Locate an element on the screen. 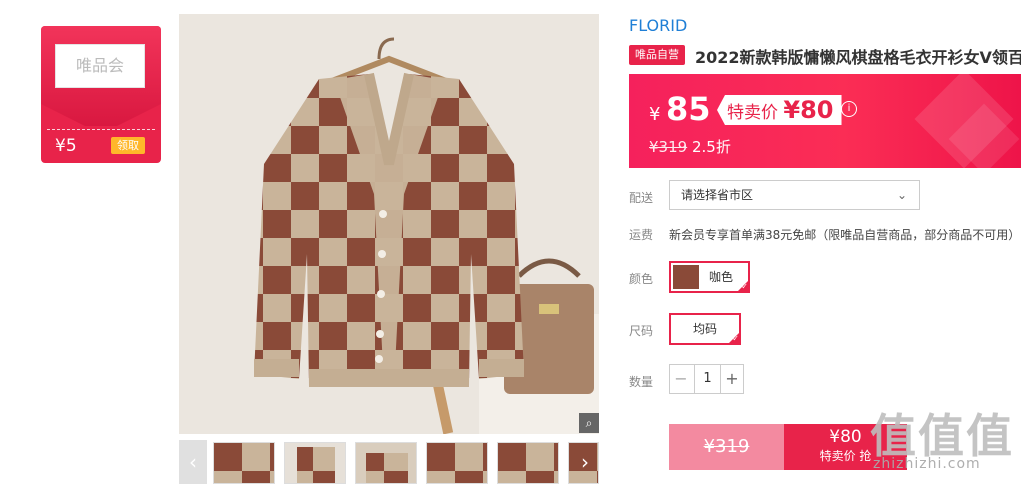  special-price-label: 特卖价 is located at coordinates (752, 113).